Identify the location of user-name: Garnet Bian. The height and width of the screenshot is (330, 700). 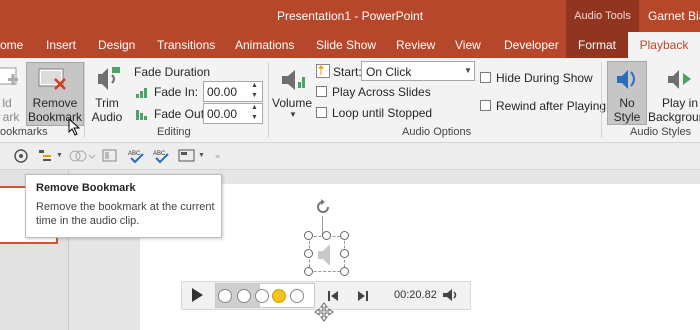
(674, 16).